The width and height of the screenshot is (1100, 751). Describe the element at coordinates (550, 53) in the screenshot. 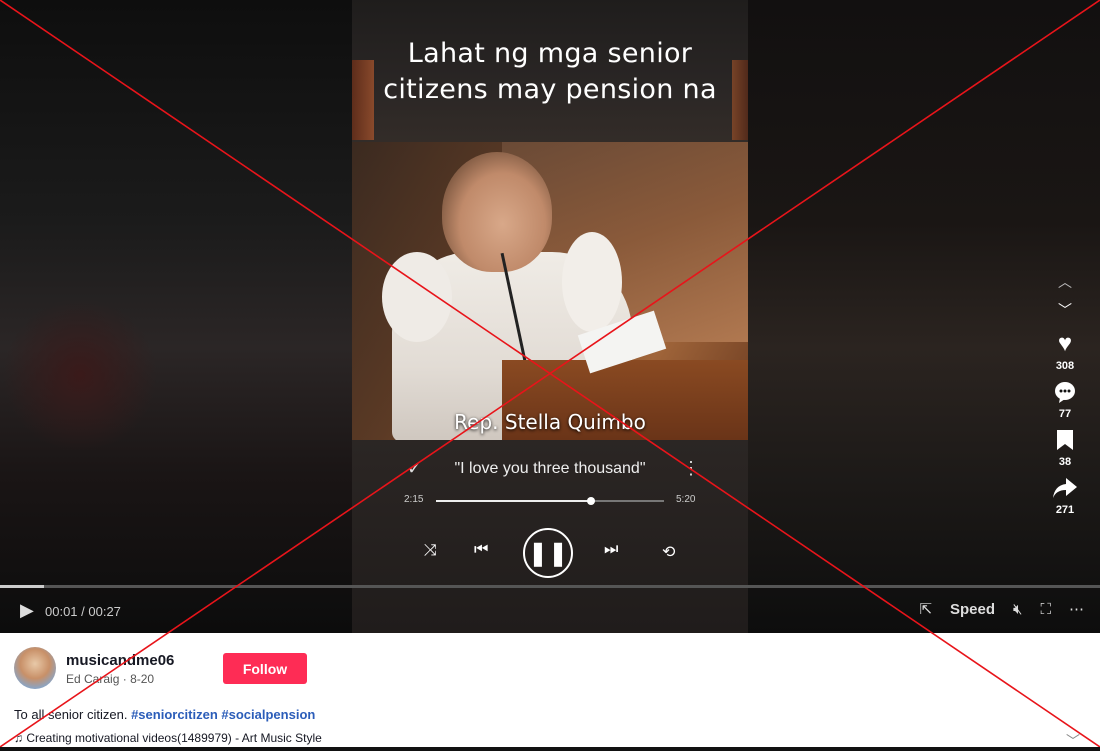

I see `caption-line-1: Lahat ng mga senior` at that location.